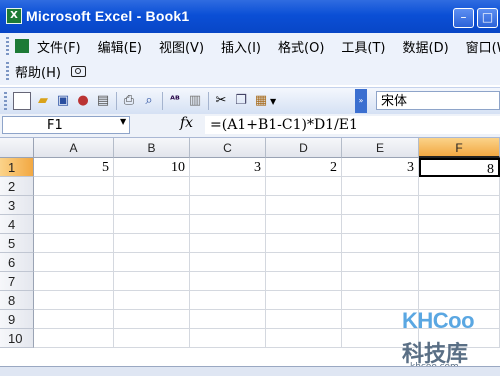 The image size is (500, 376). Describe the element at coordinates (17, 167) in the screenshot. I see `row-header: 1` at that location.